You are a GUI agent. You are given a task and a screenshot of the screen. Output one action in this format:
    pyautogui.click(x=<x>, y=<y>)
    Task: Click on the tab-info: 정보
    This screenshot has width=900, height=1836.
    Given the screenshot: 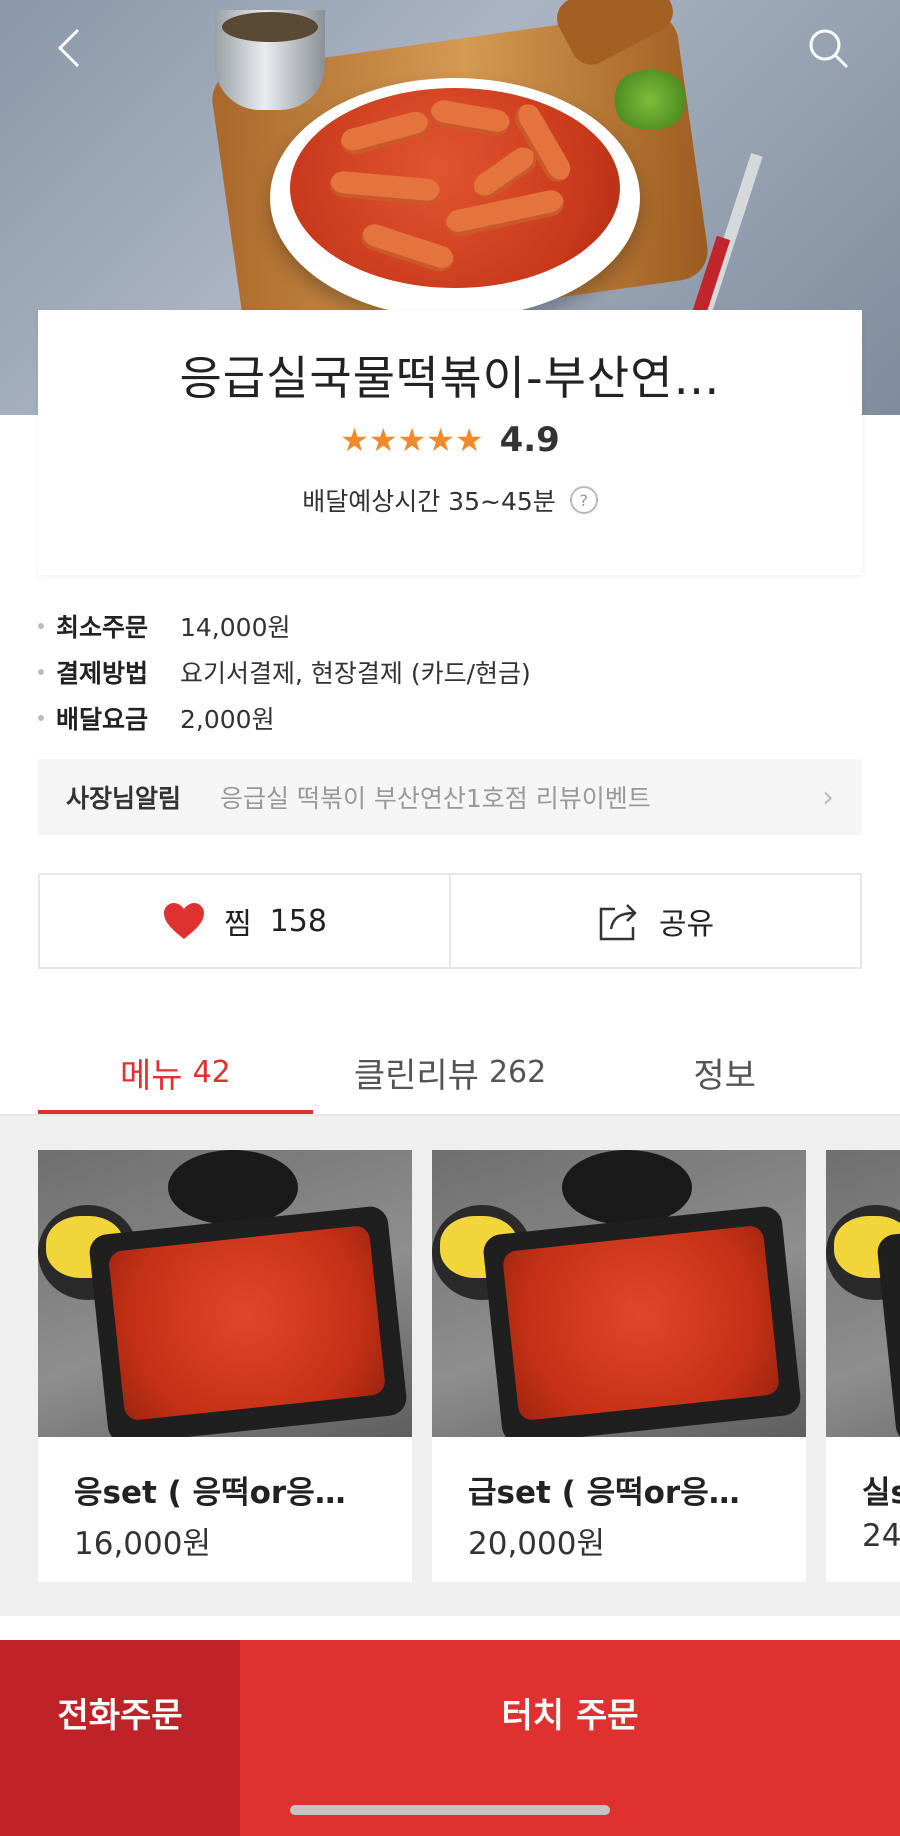 What is the action you would take?
    pyautogui.click(x=724, y=1072)
    